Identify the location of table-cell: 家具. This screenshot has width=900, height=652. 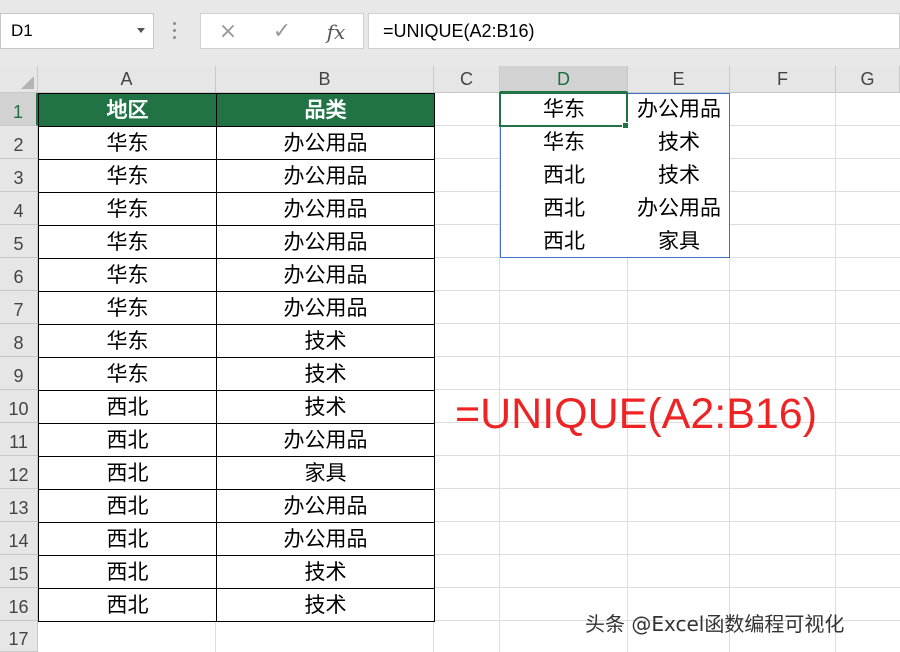
(325, 473).